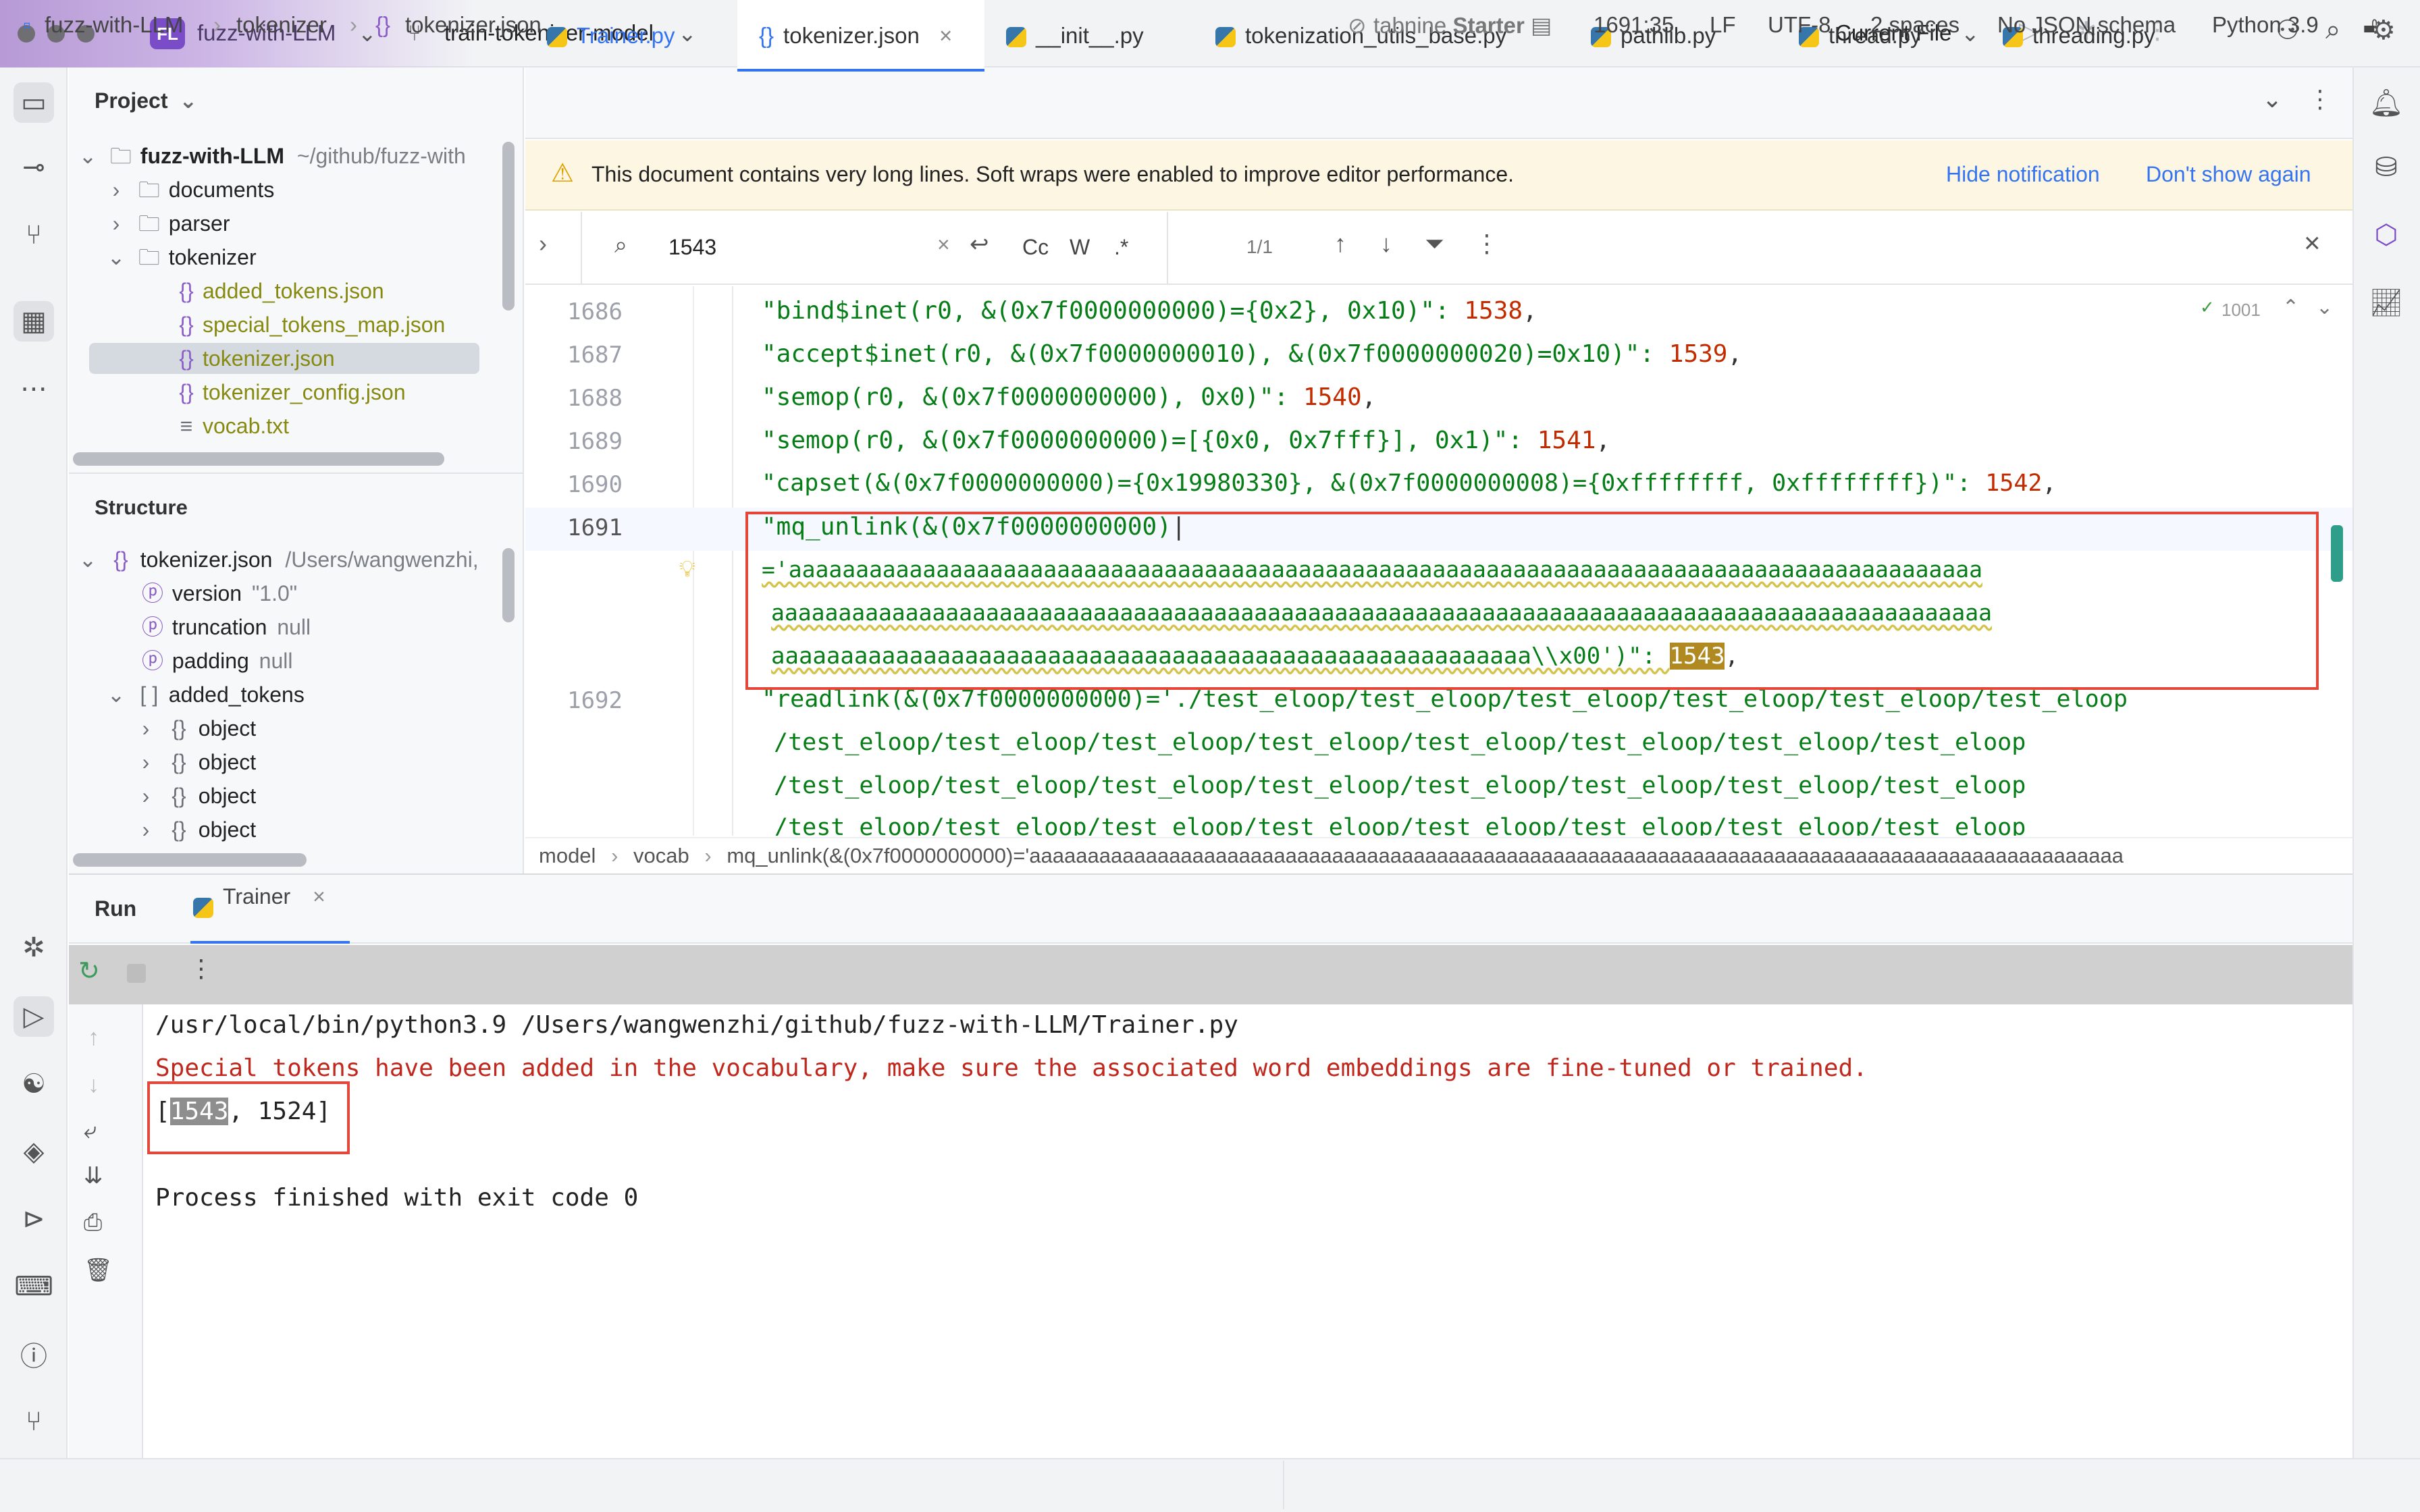 The width and height of the screenshot is (2420, 1512). I want to click on status-encoding: UTF-8, so click(1799, 25).